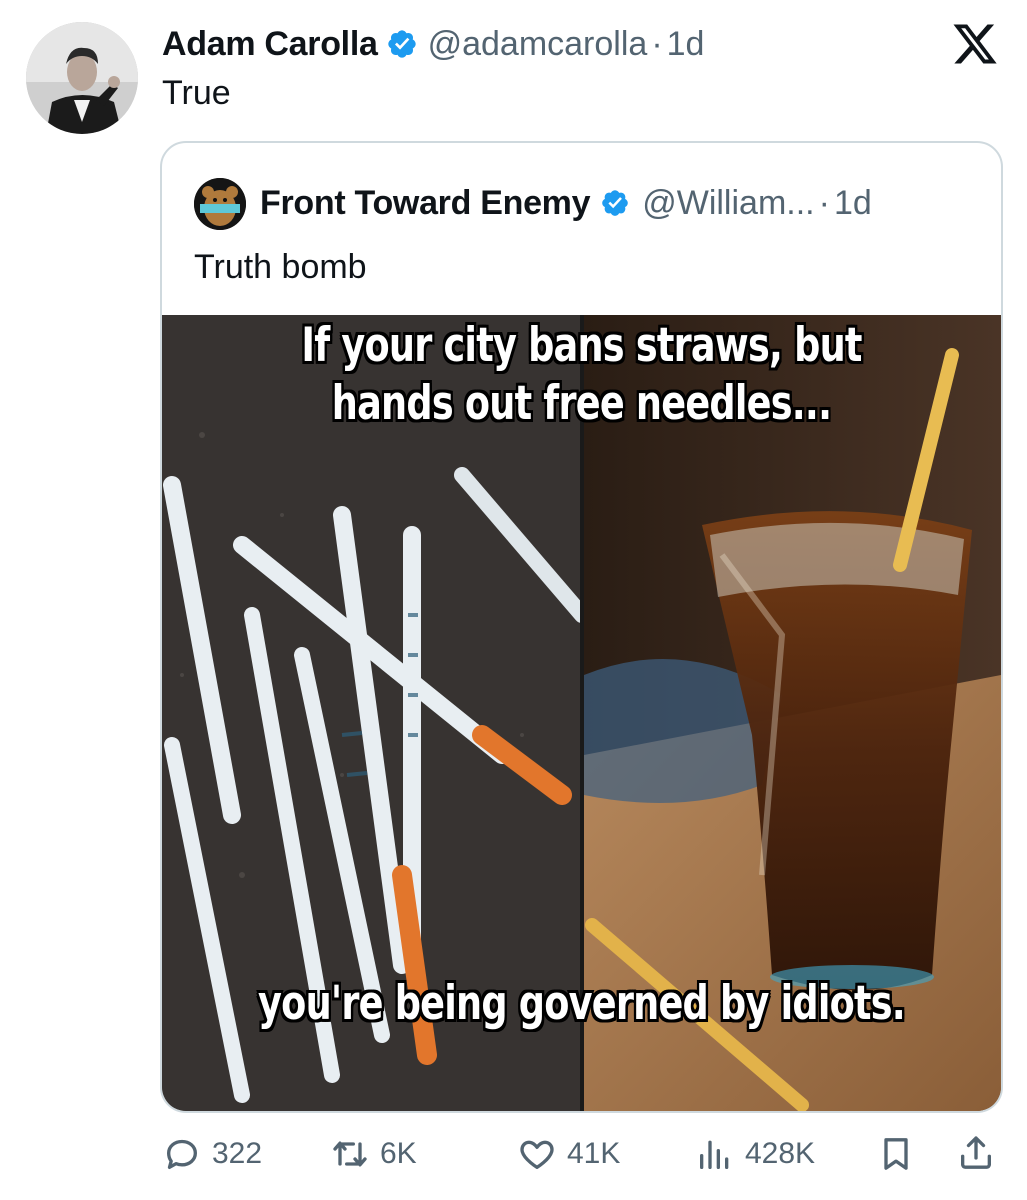 This screenshot has height=1200, width=1027. Describe the element at coordinates (686, 44) in the screenshot. I see `tweet-timestamp: 1d` at that location.